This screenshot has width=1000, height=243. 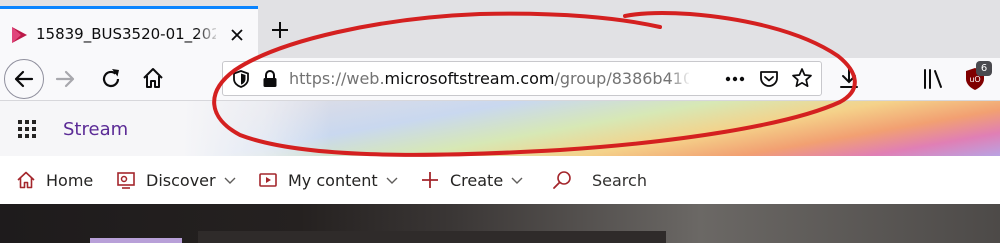 What do you see at coordinates (769, 79) in the screenshot?
I see `pocket-icon` at bounding box center [769, 79].